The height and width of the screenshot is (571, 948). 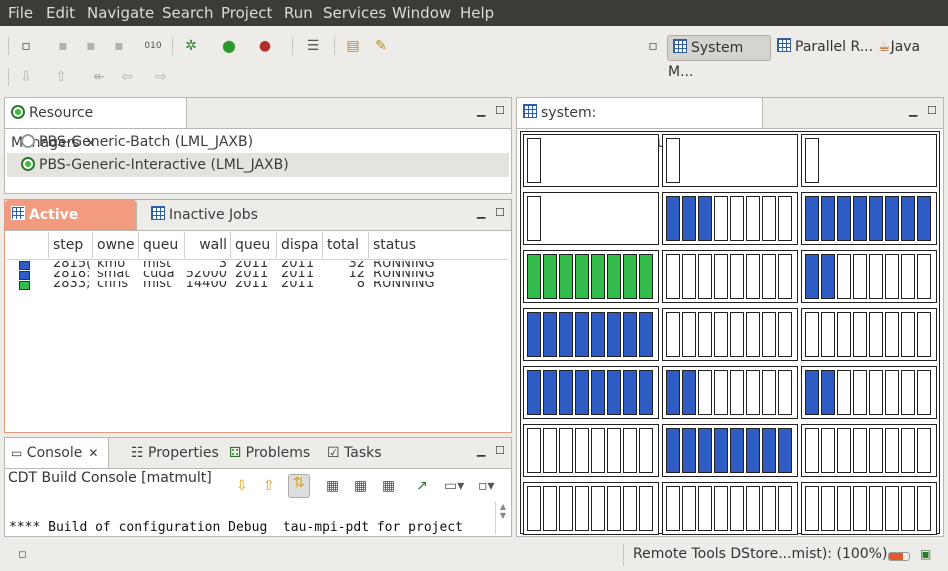 I want to click on wand-icon: ✎, so click(x=381, y=46).